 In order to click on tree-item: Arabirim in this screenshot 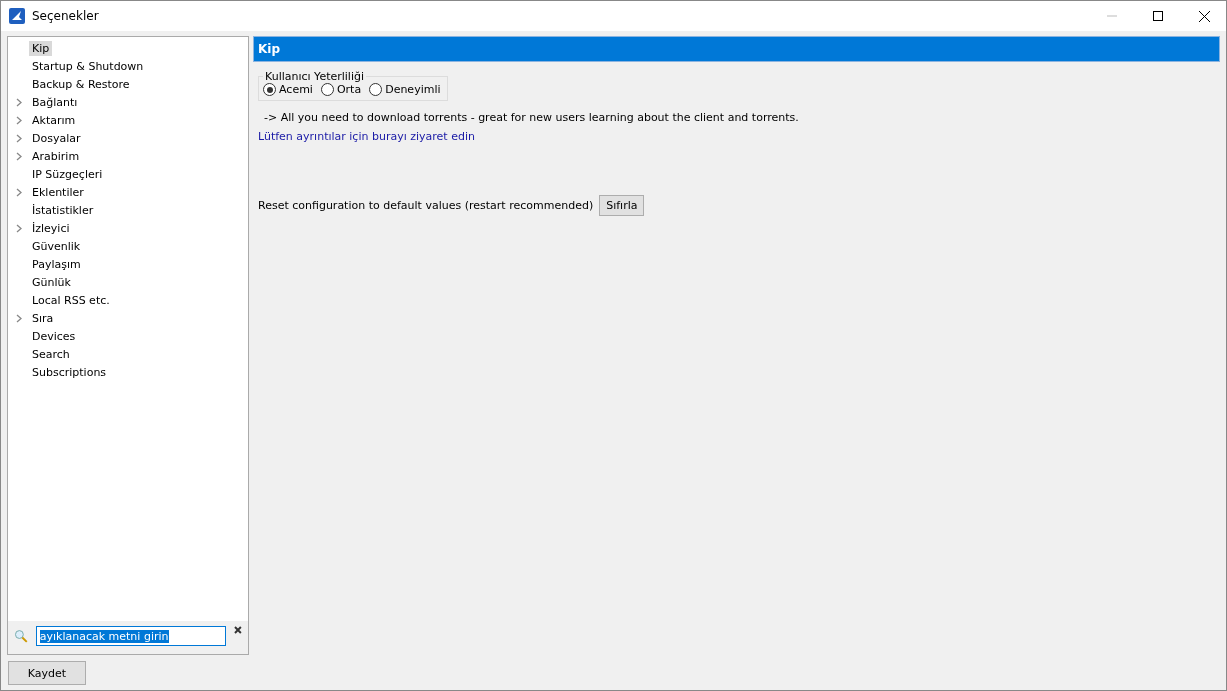, I will do `click(56, 156)`.